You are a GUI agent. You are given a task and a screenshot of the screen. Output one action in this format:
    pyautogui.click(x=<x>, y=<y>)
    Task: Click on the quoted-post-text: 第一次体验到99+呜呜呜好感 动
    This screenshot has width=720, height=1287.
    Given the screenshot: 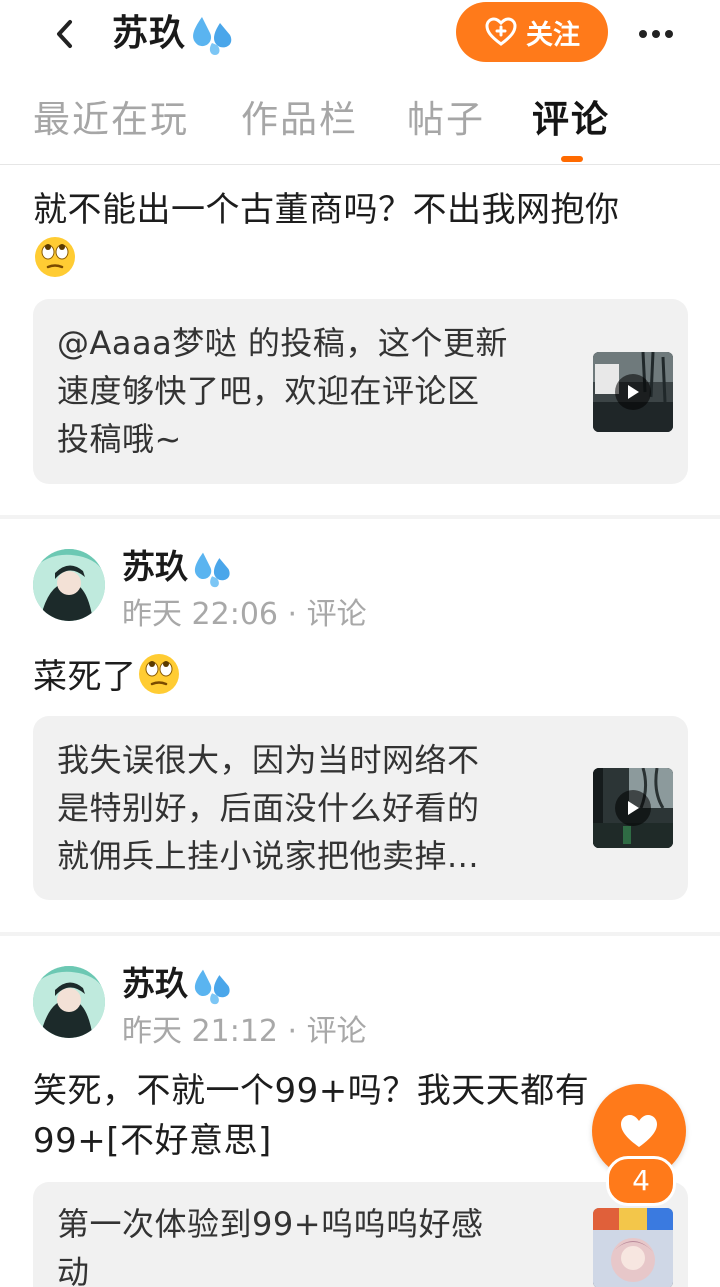 What is the action you would take?
    pyautogui.click(x=317, y=1243)
    